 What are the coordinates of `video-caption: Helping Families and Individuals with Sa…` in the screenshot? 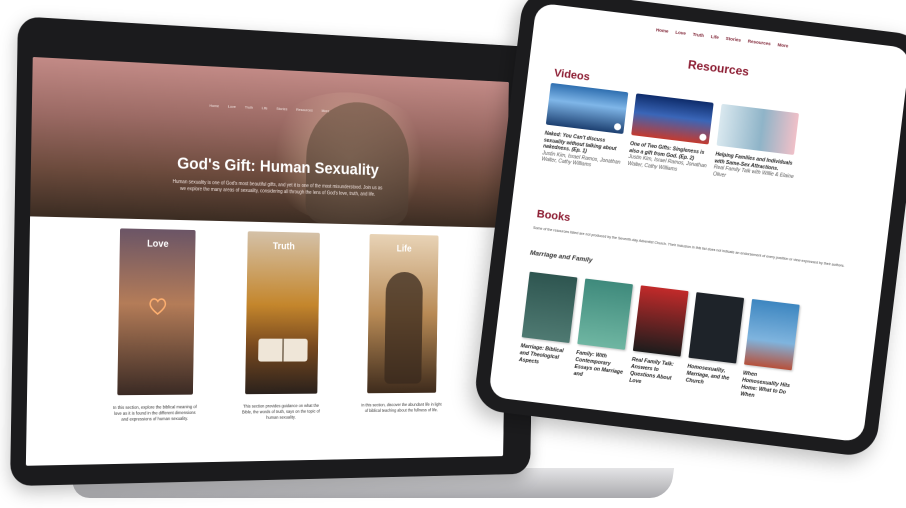 It's located at (755, 169).